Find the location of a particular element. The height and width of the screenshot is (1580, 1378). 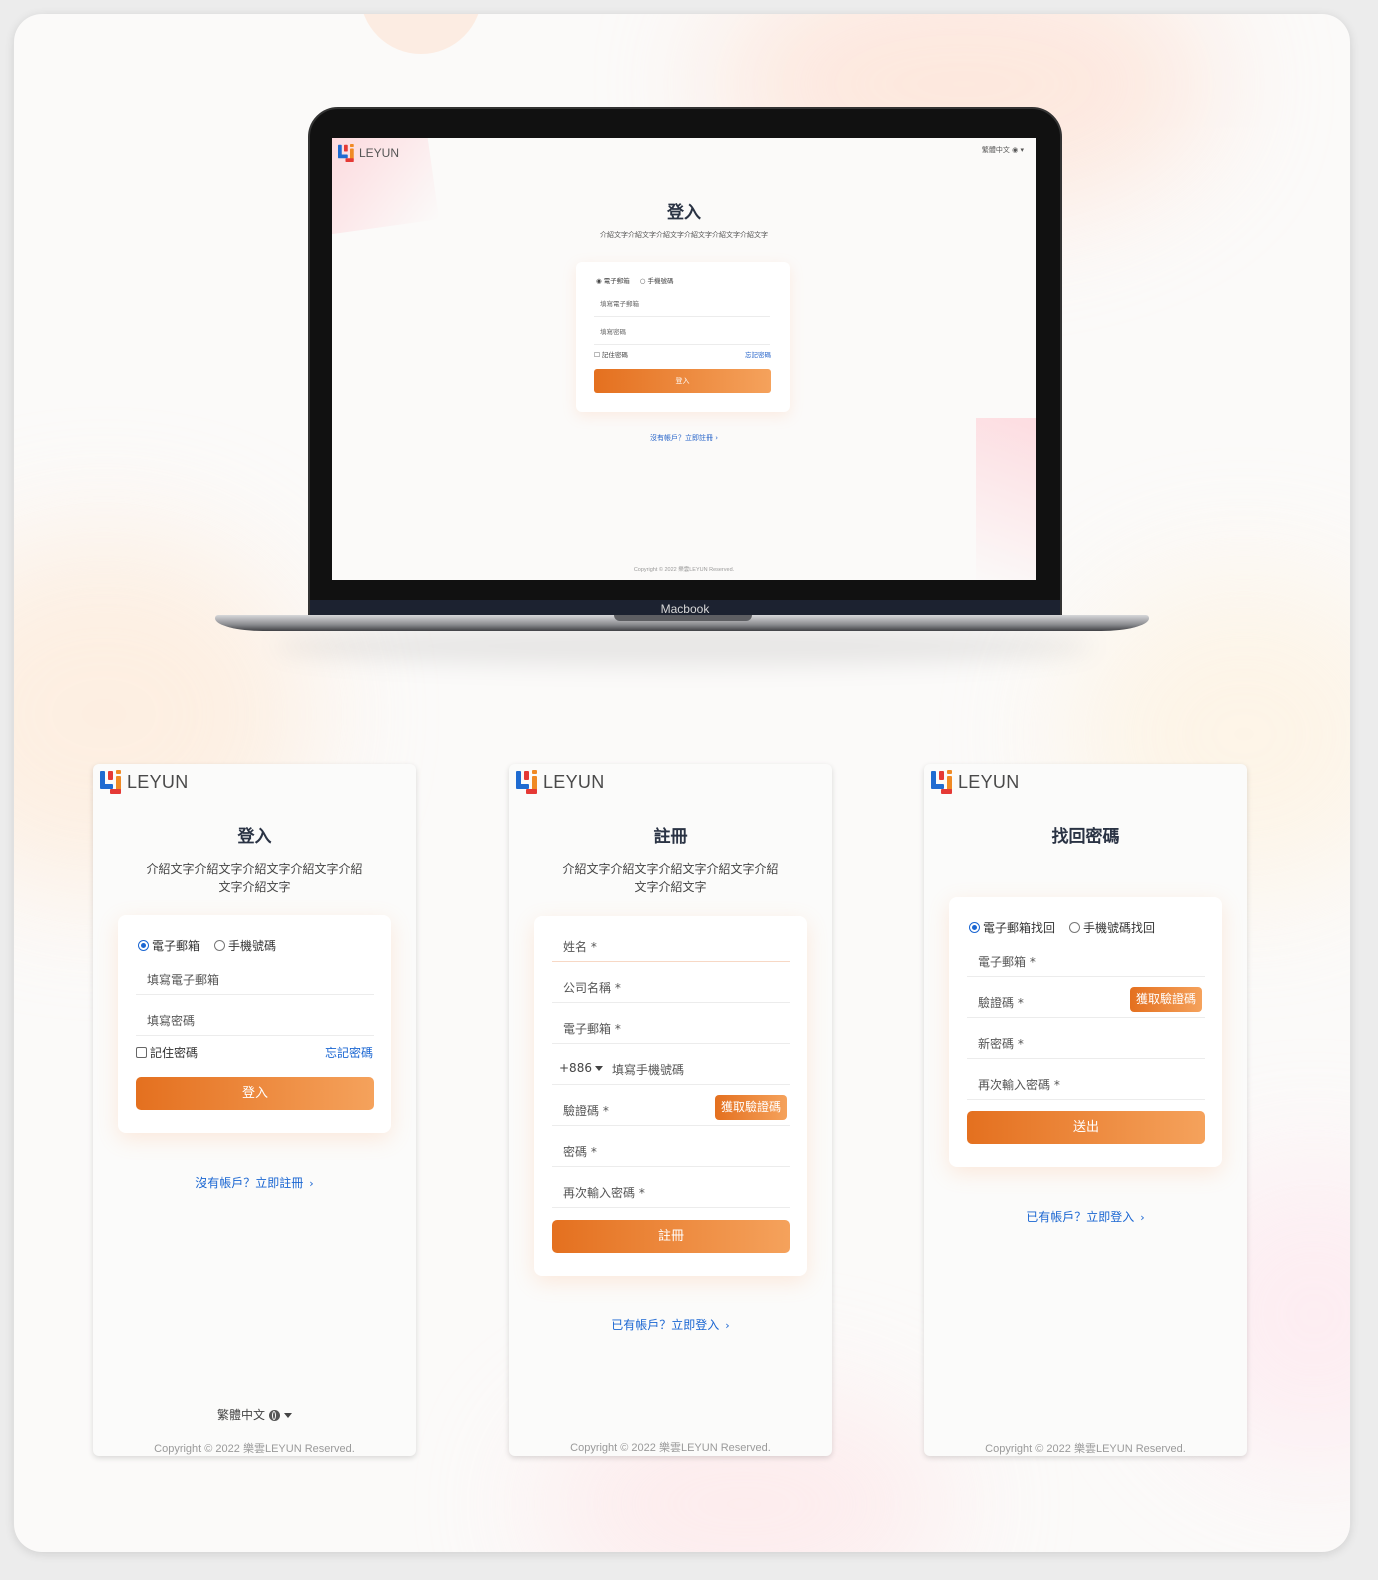

radio-email: 電子郵箱找回 is located at coordinates (1012, 927).